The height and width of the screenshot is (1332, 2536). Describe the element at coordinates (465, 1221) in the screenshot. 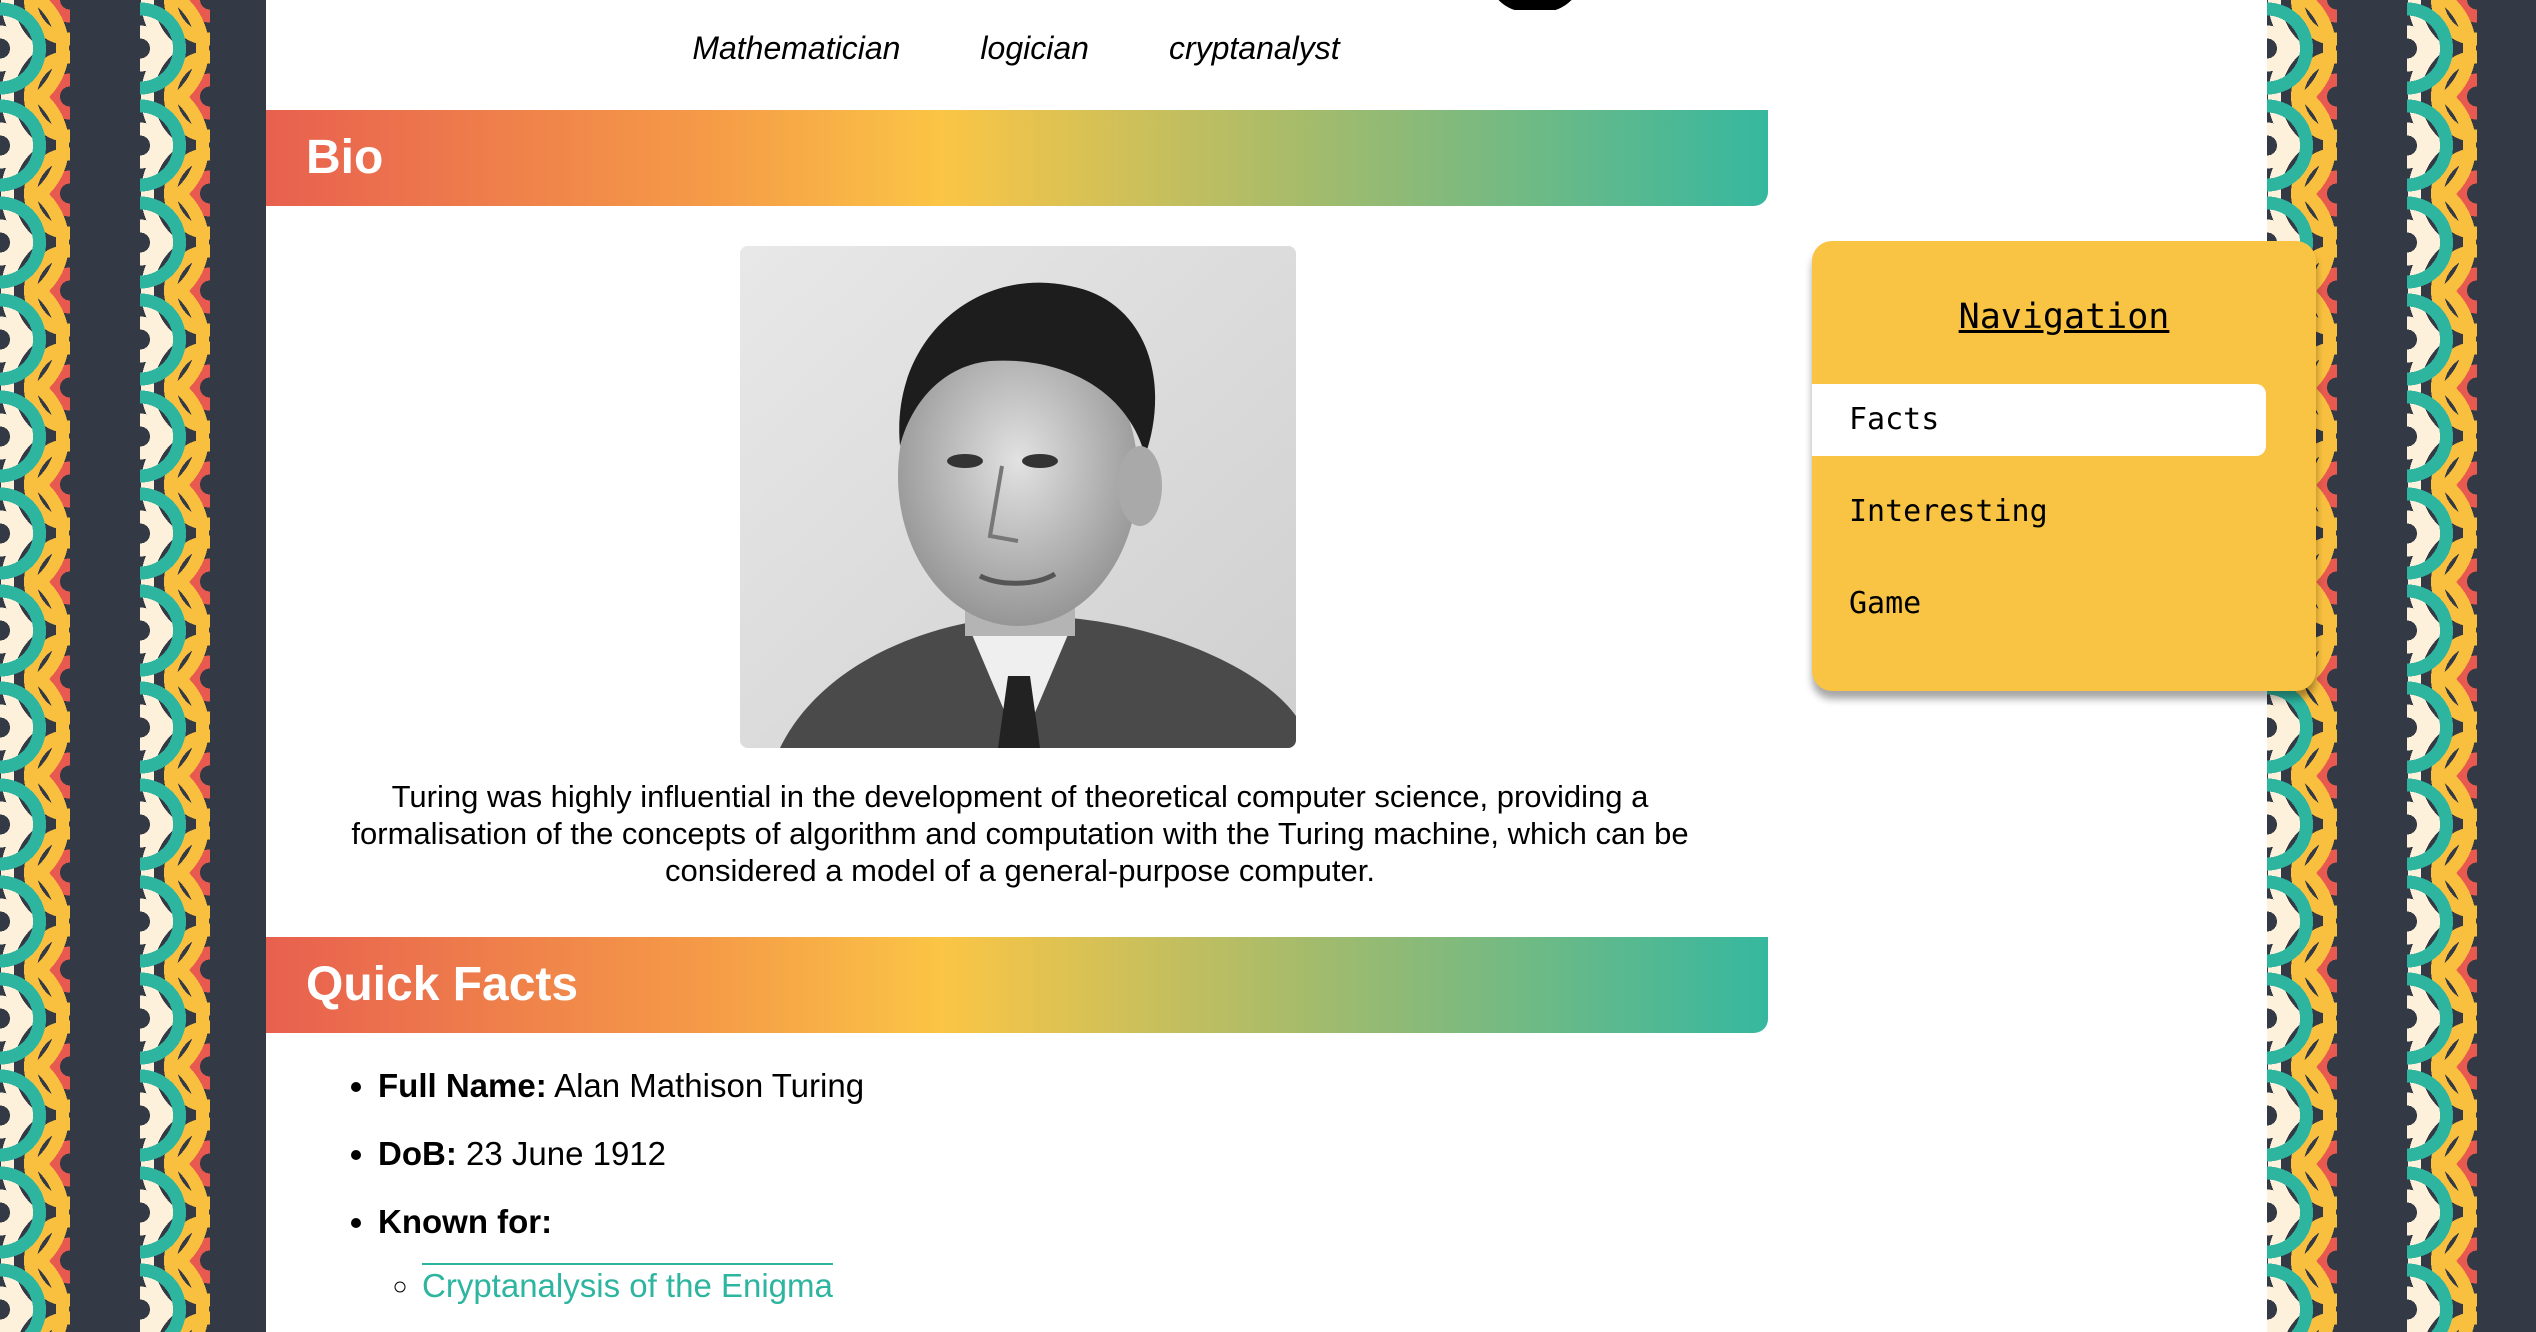

I see `fact-label: Known for:` at that location.